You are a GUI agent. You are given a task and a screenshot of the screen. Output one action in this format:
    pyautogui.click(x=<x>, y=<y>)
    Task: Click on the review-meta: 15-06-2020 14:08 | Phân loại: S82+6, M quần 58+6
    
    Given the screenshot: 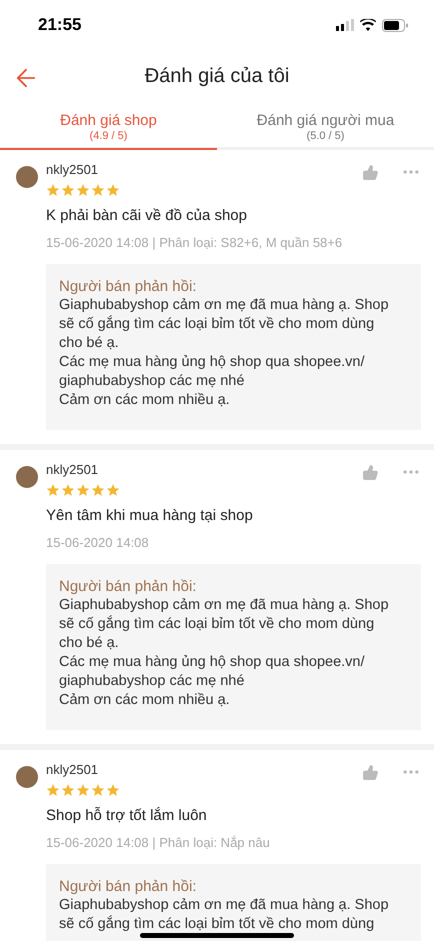 What is the action you would take?
    pyautogui.click(x=195, y=242)
    